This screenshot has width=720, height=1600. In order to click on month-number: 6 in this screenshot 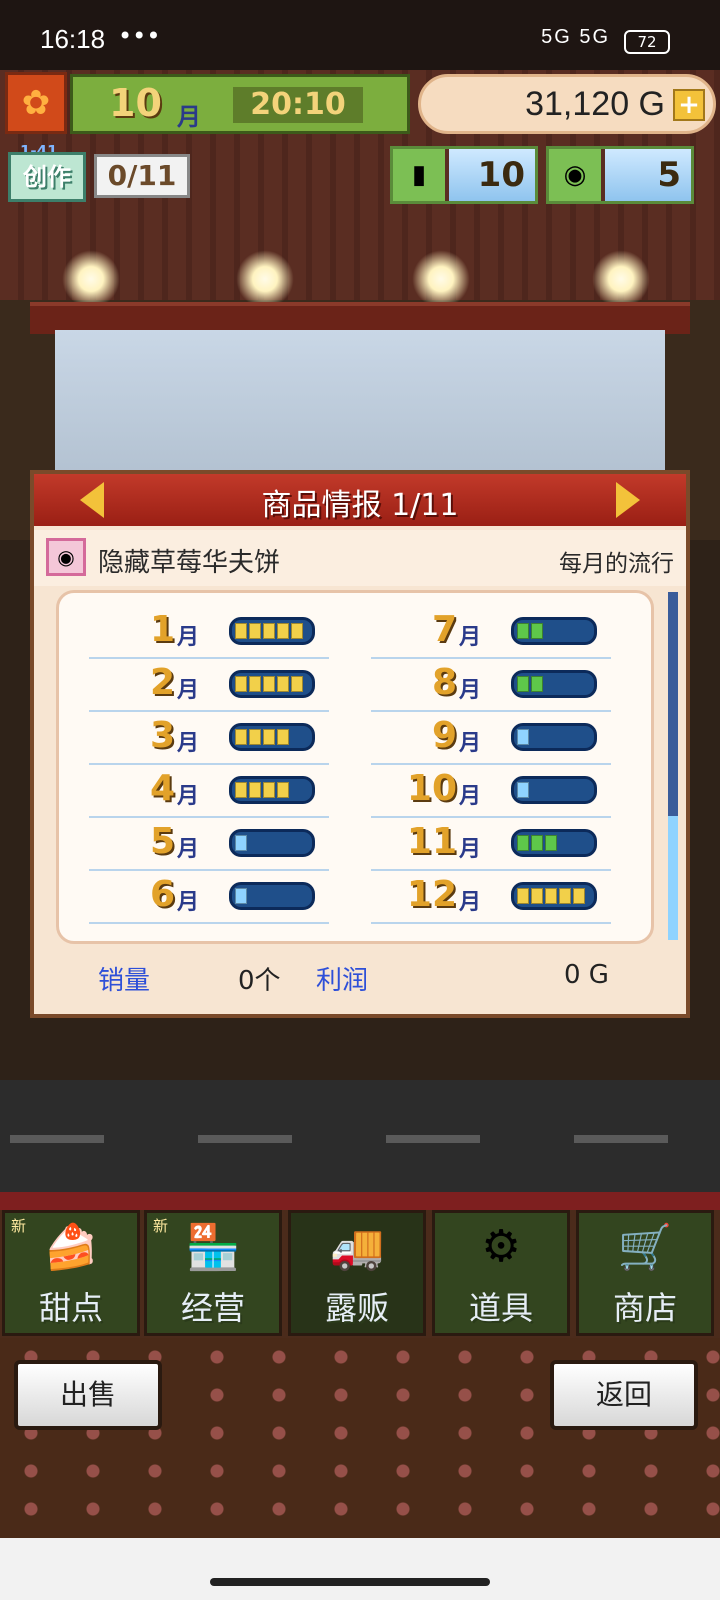, I will do `click(162, 894)`.